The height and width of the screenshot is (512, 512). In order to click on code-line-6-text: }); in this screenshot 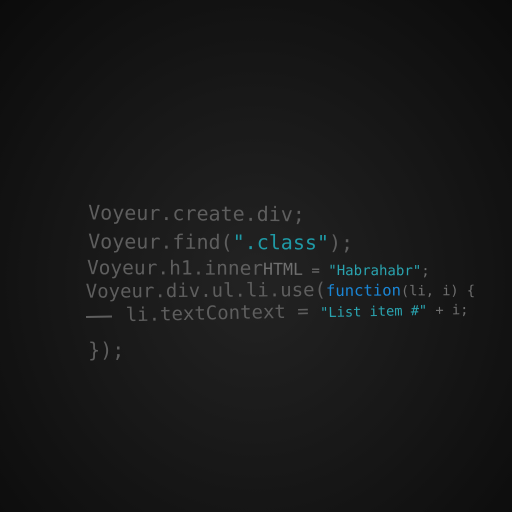, I will do `click(106, 350)`.